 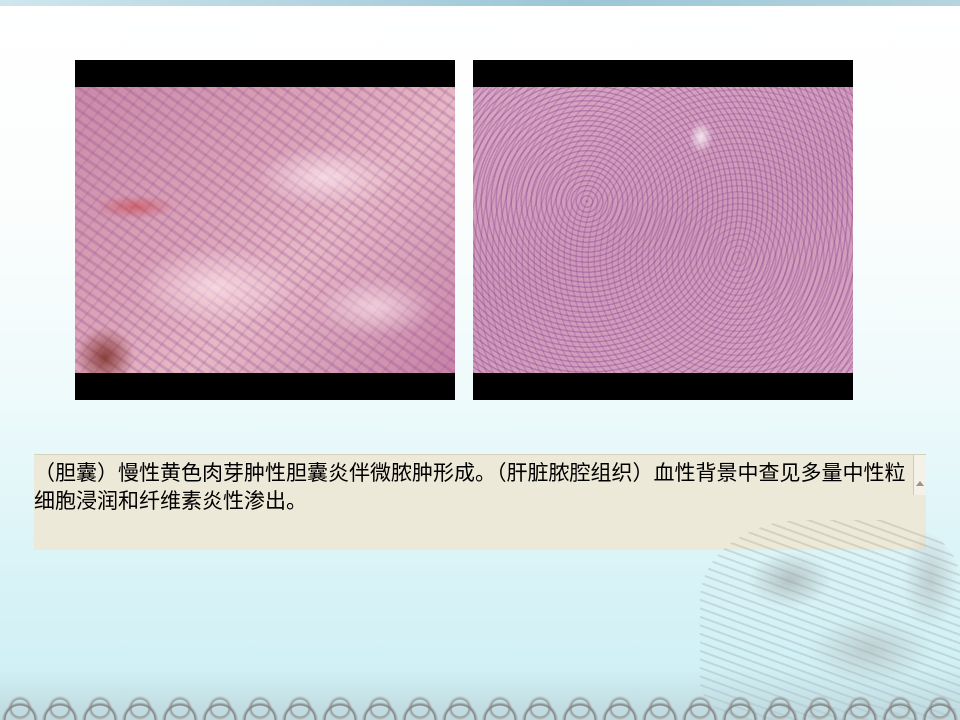 What do you see at coordinates (919, 475) in the screenshot?
I see `caption-scrollbar` at bounding box center [919, 475].